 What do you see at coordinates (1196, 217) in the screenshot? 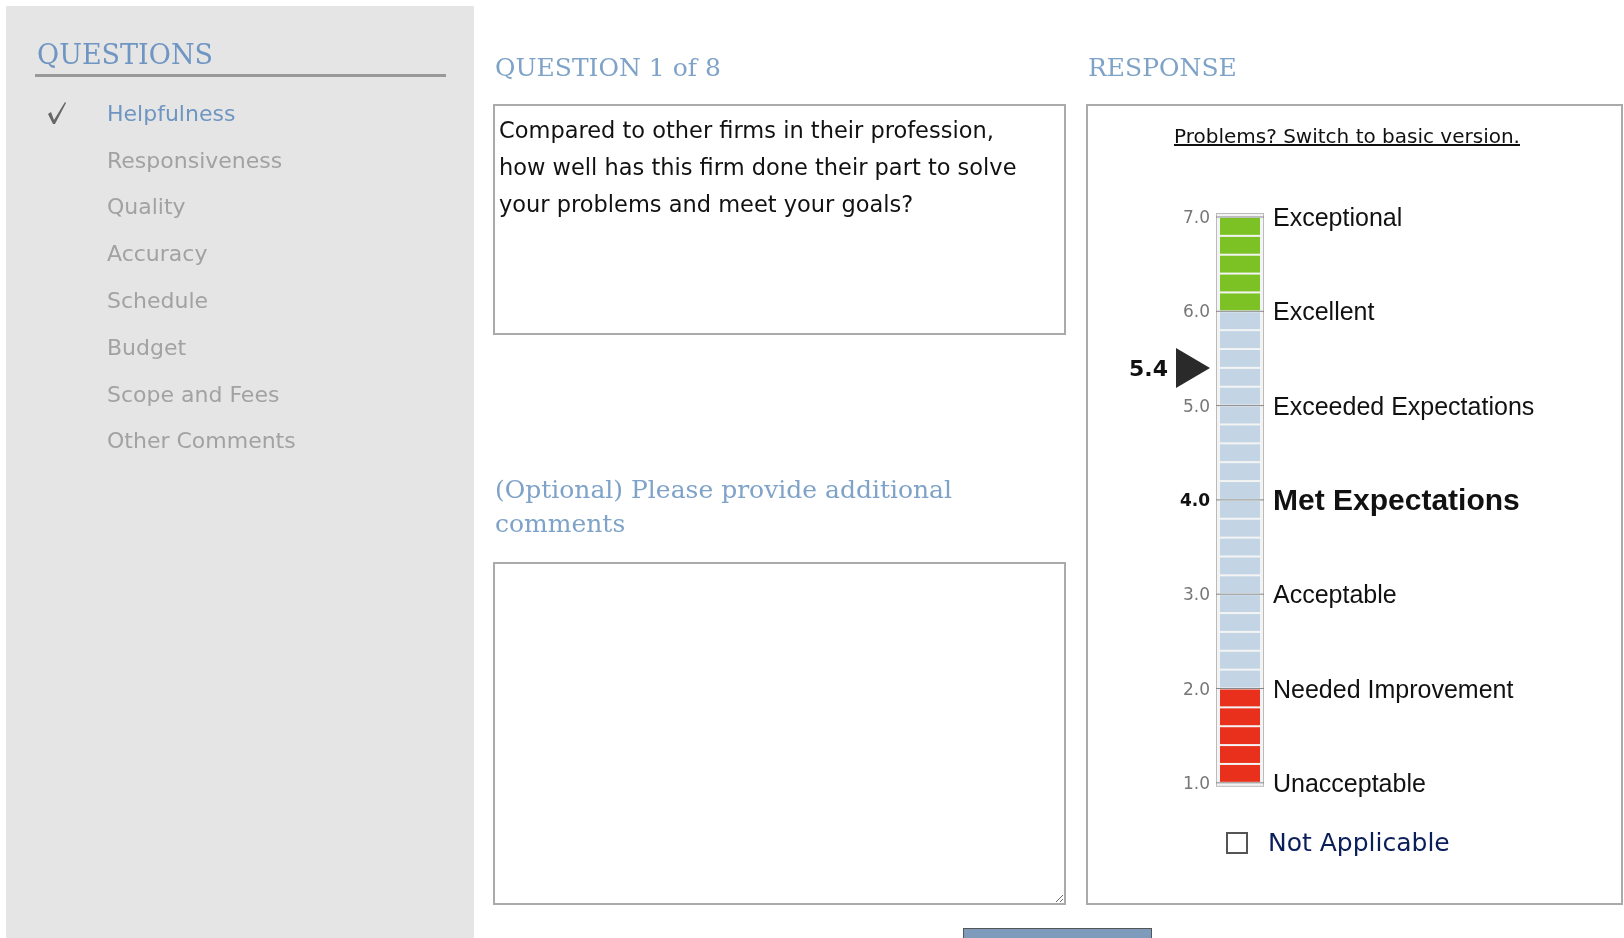
I see `tick-label: 7.0` at bounding box center [1196, 217].